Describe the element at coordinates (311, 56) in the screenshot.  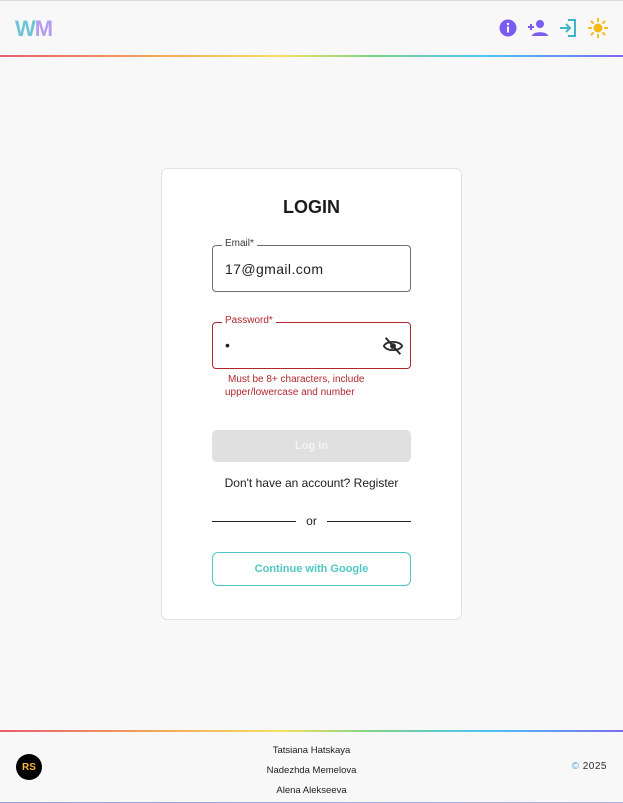
I see `header-divider` at that location.